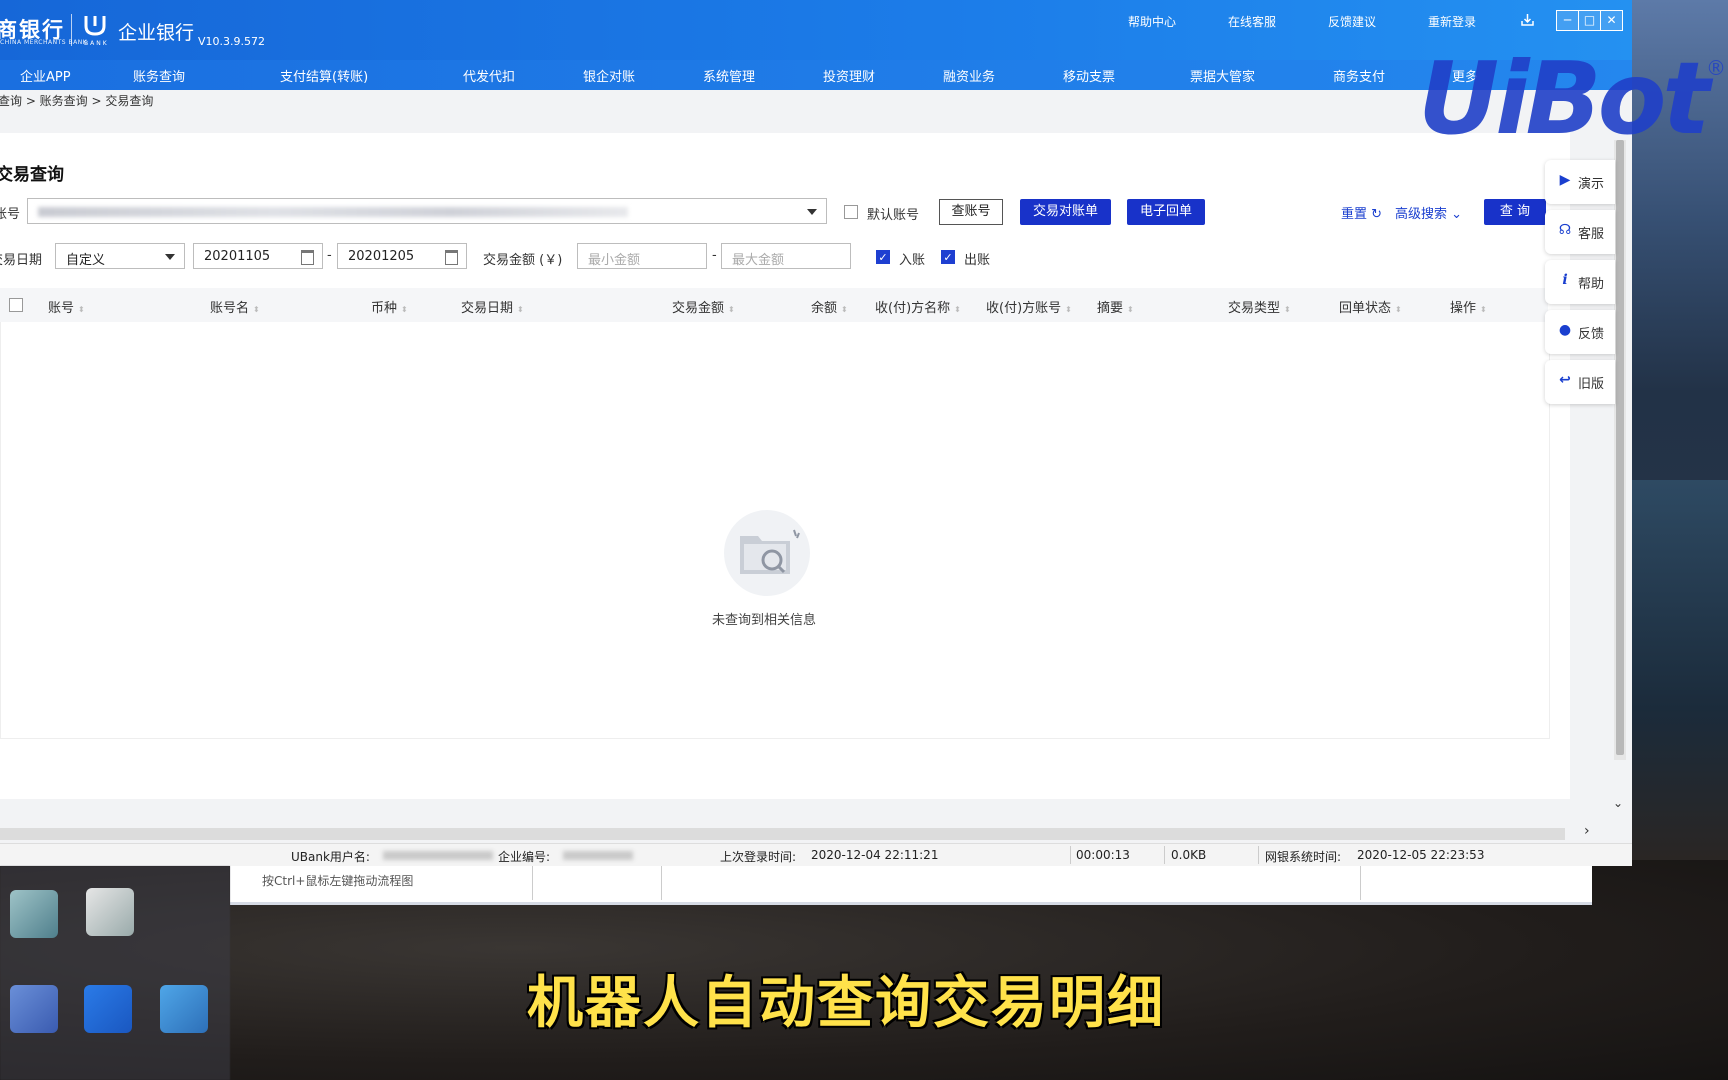 This screenshot has height=1080, width=1728. I want to click on breadcrumb: 查询 > 账务查询 > 交易查询, so click(77, 101).